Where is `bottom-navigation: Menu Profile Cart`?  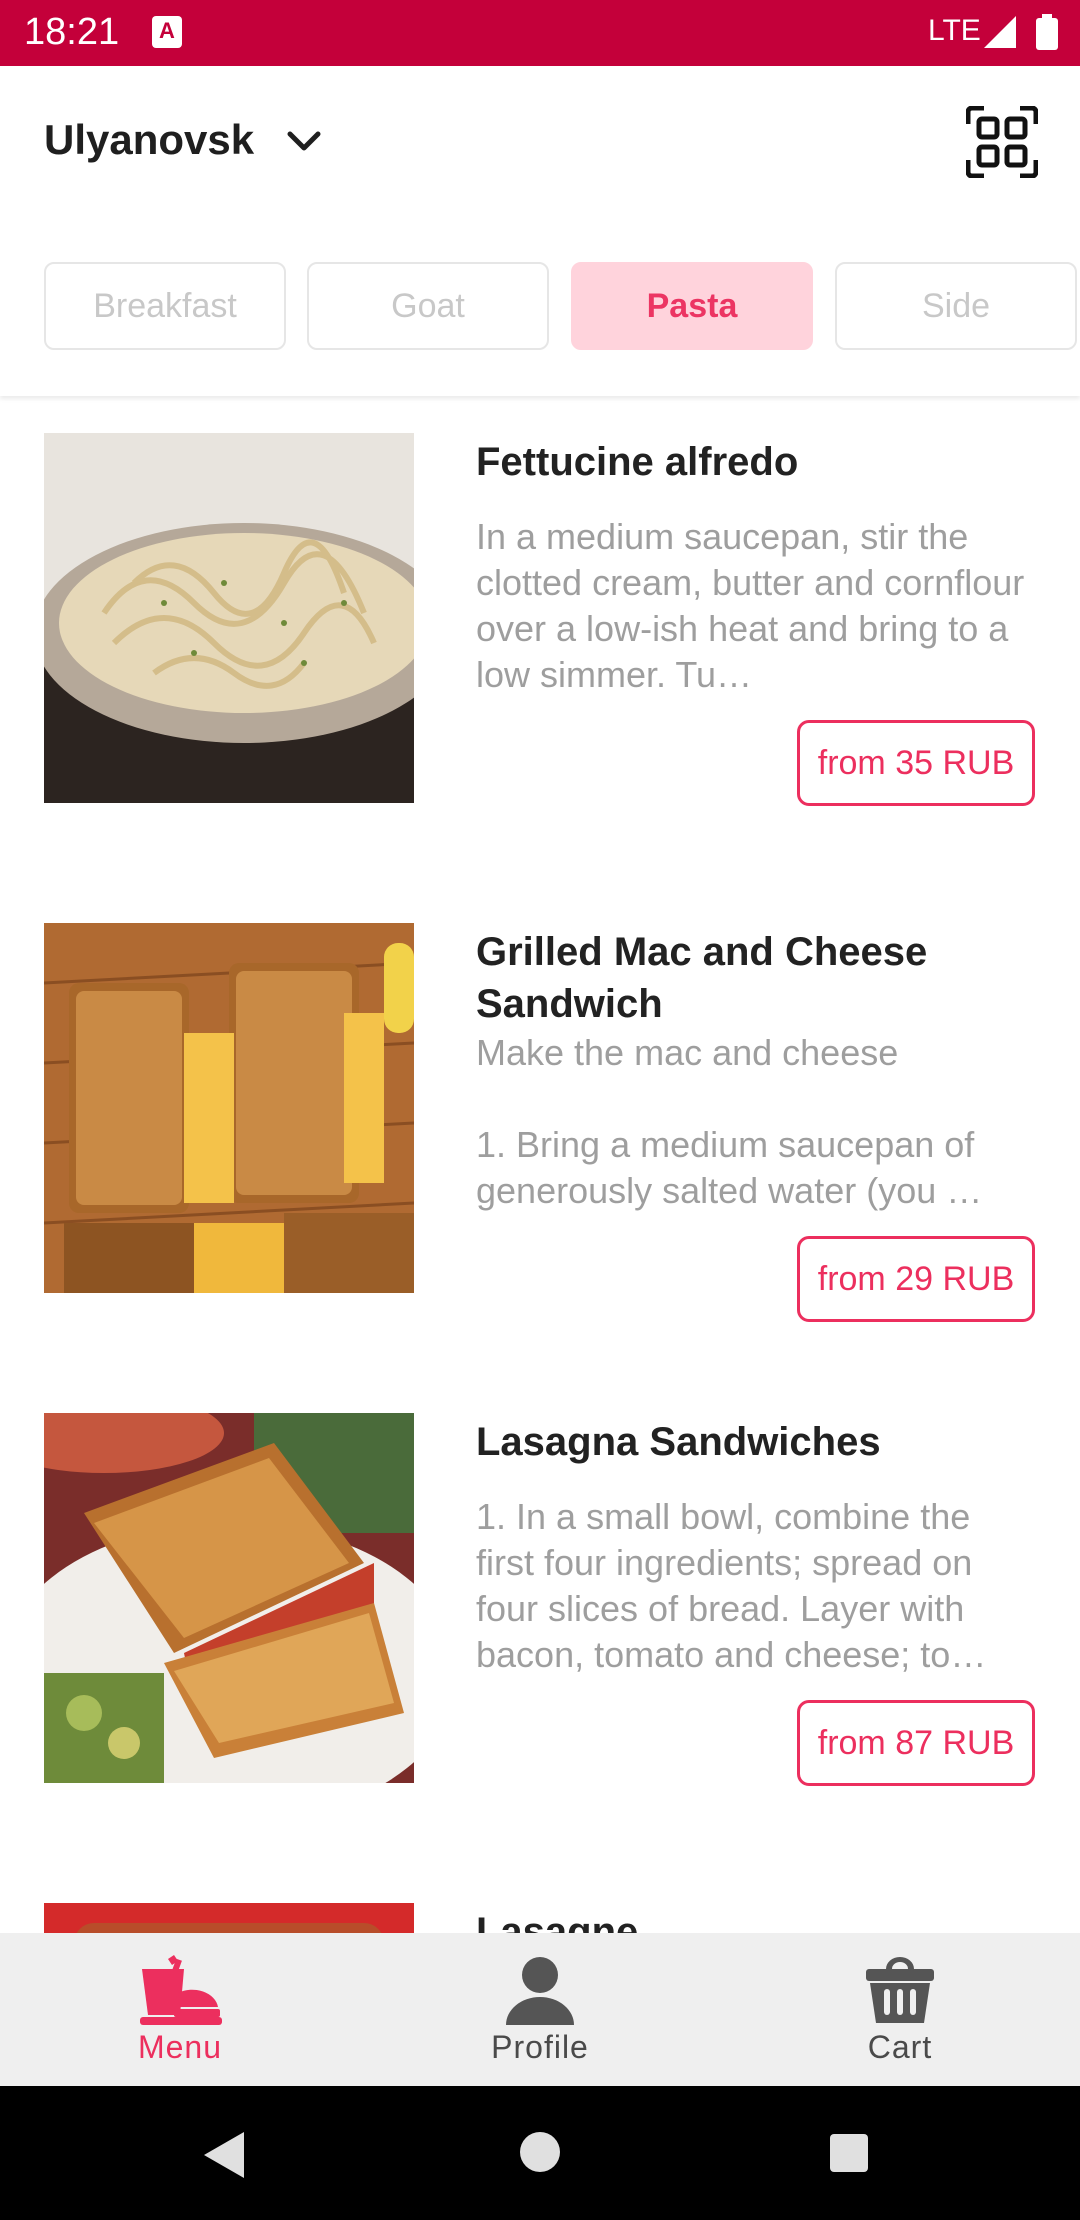
bottom-navigation: Menu Profile Cart is located at coordinates (540, 2009).